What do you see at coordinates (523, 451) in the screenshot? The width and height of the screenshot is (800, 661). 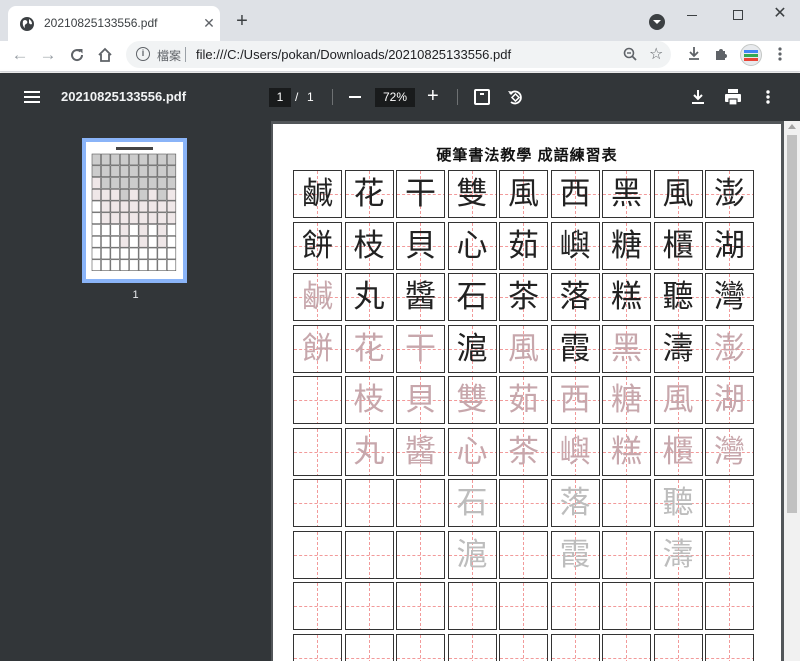 I see `practice-character: 茶` at bounding box center [523, 451].